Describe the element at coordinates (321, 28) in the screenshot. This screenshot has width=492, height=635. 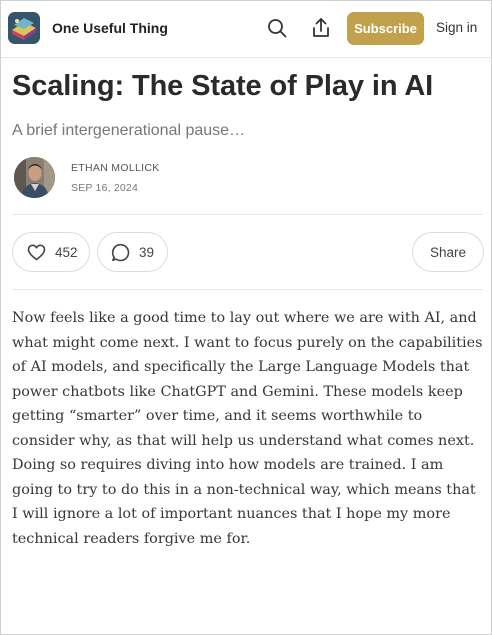
I see `share-icon` at that location.